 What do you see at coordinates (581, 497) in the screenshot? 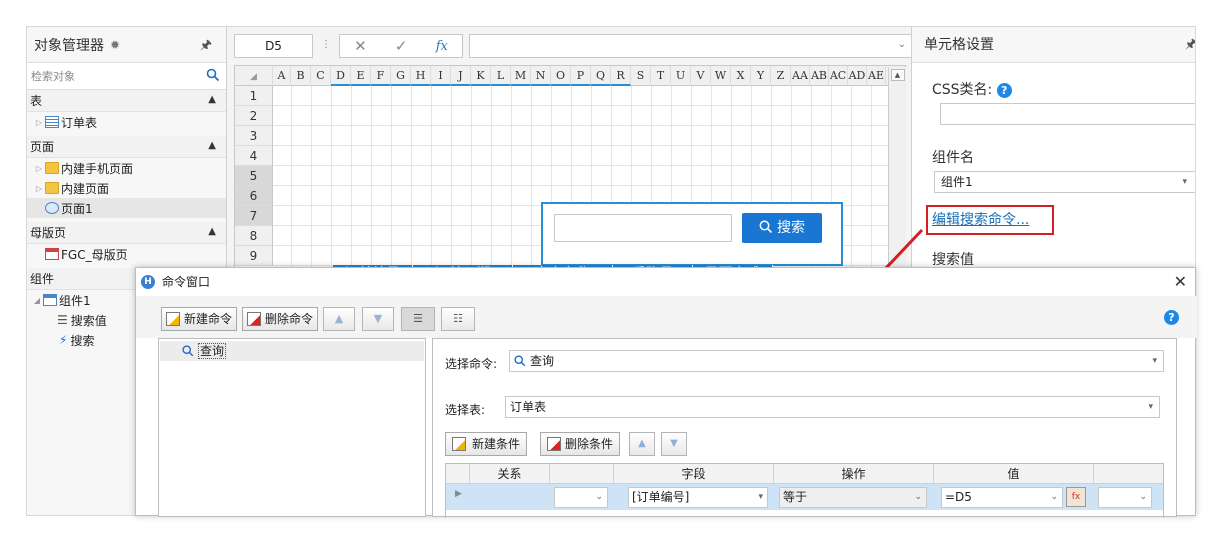
I see `relation-select: ⌄` at bounding box center [581, 497].